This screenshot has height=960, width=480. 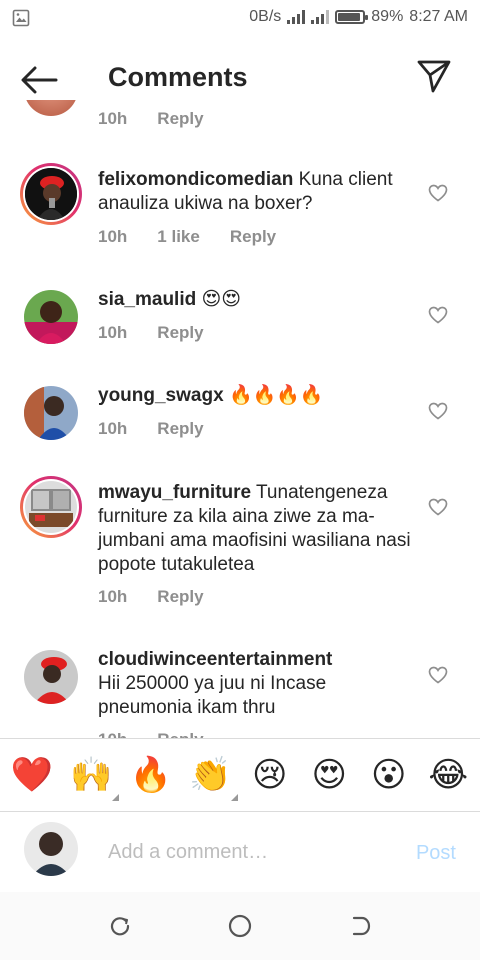 I want to click on emoji-clap-button: 👏, so click(x=212, y=778).